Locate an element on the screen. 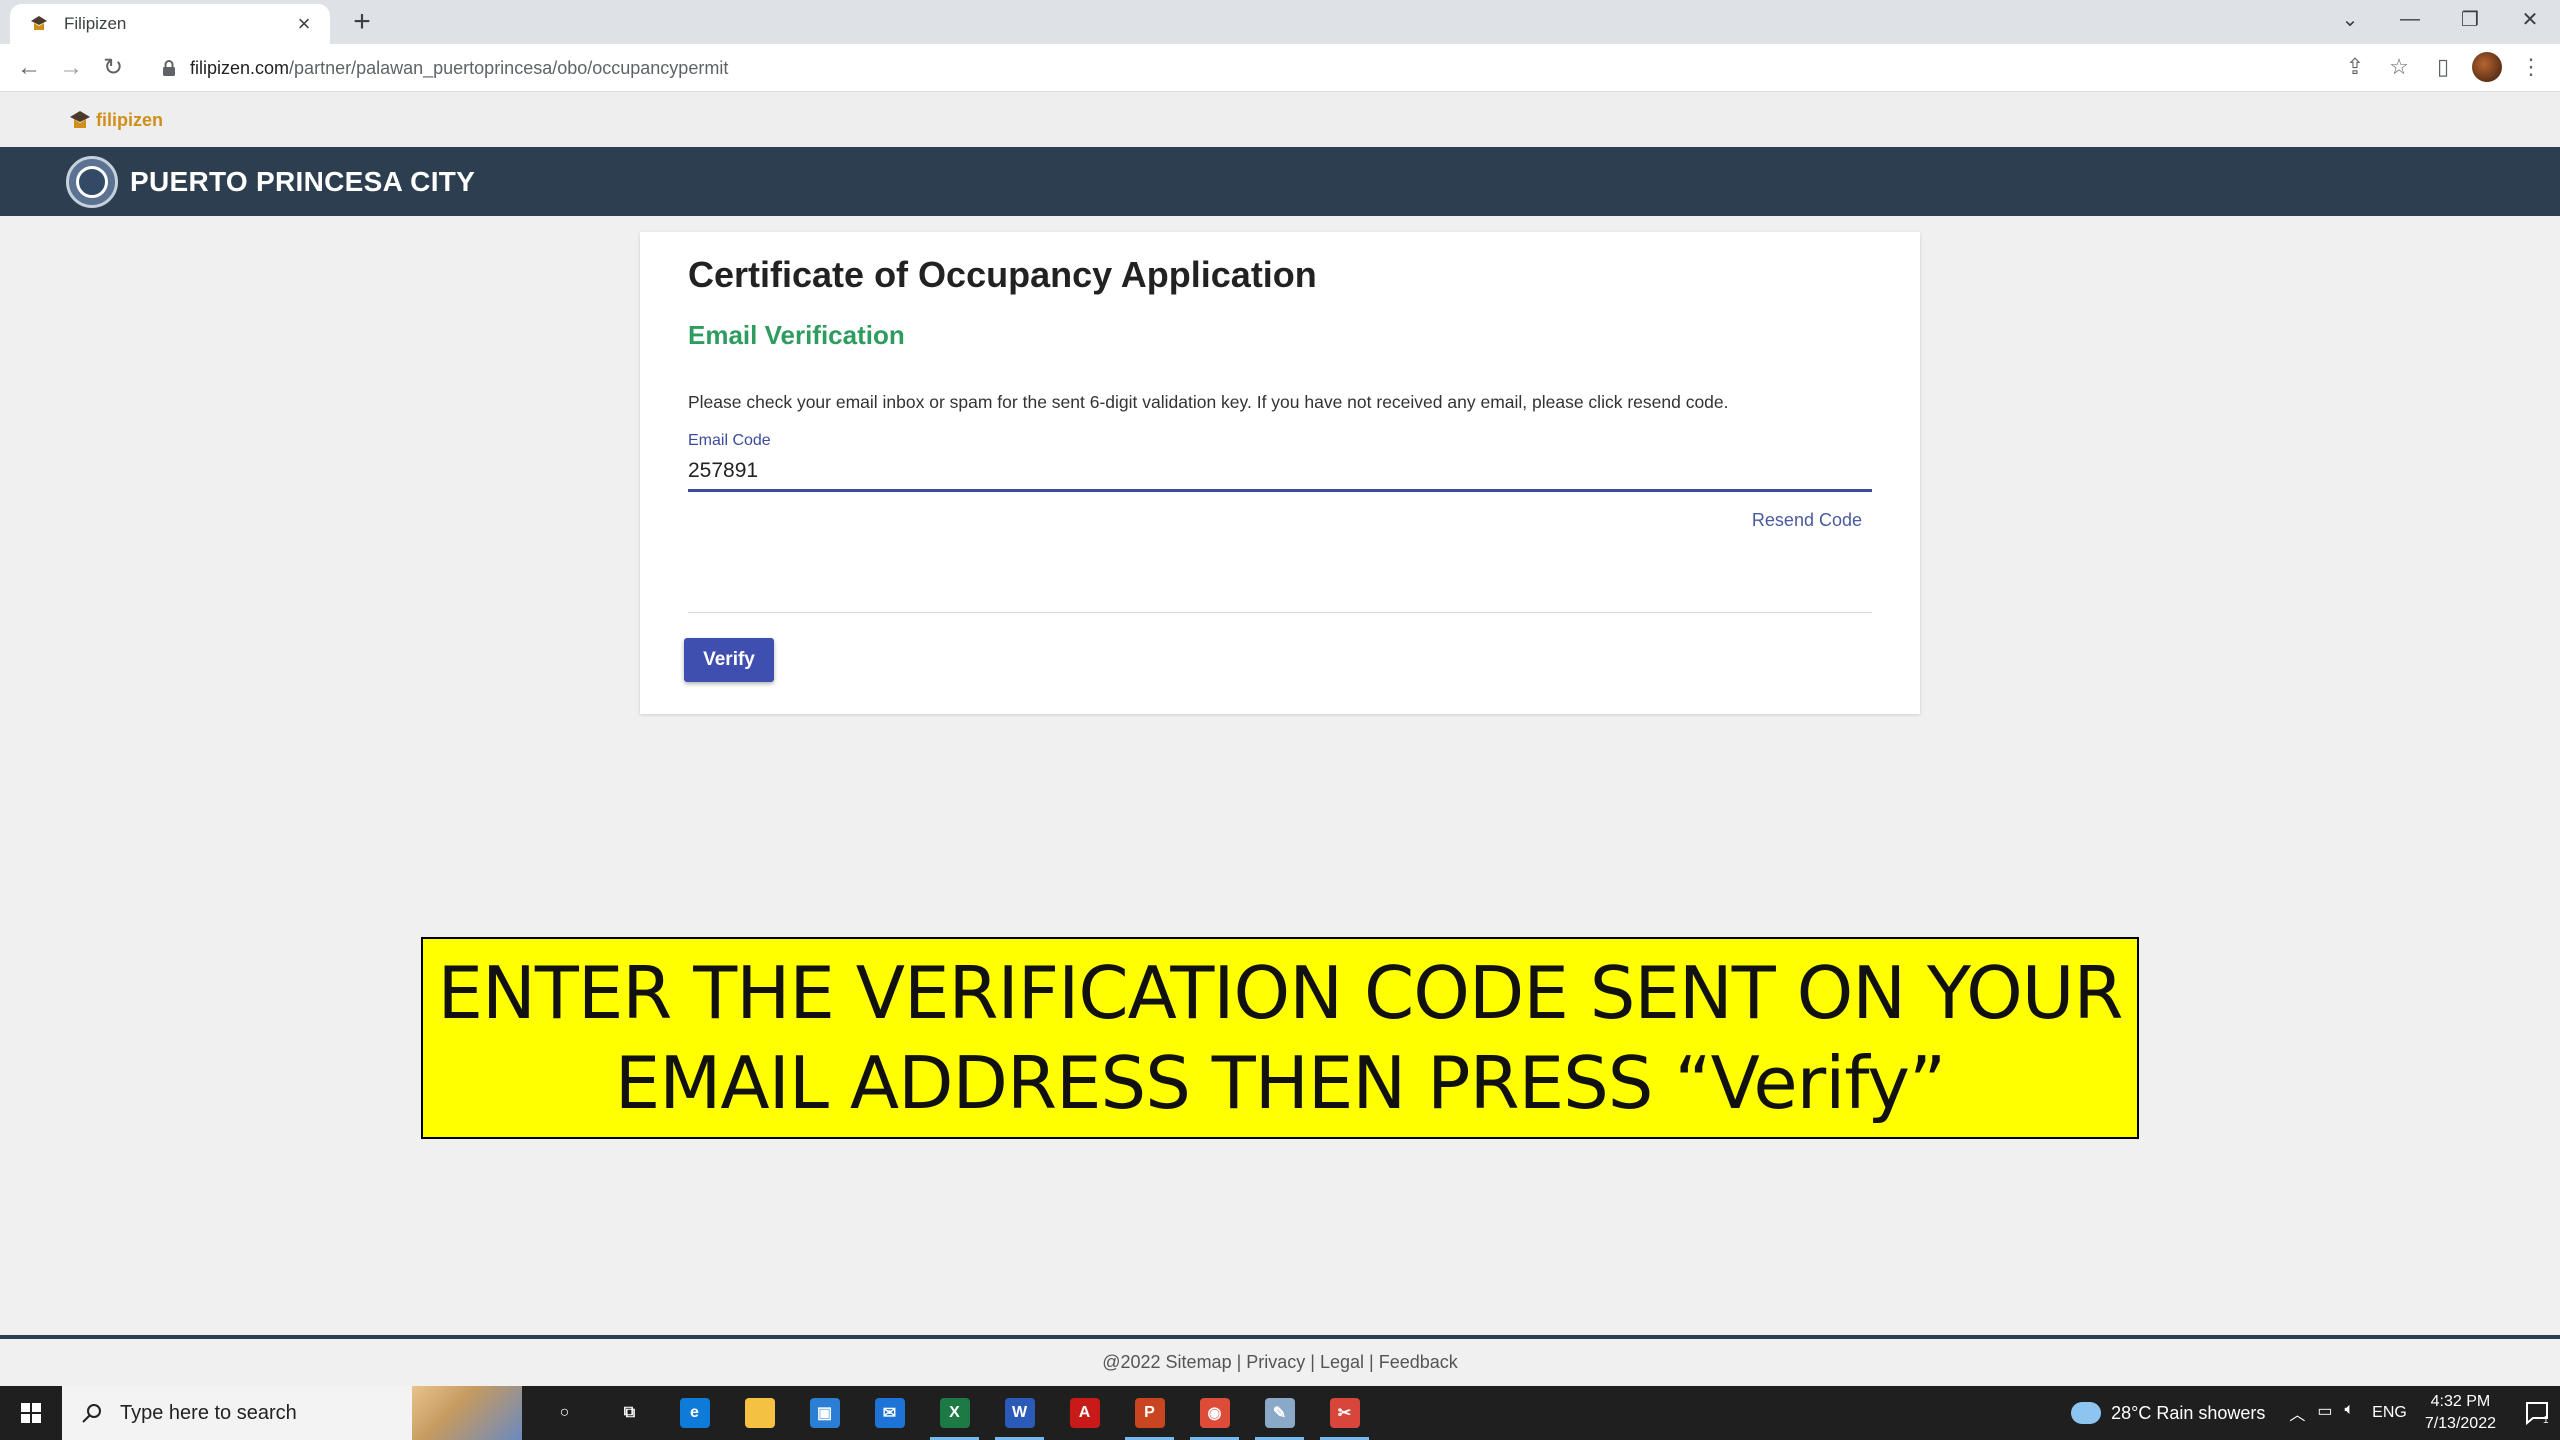 The width and height of the screenshot is (2560, 1440). bookmark-star-icon: ☆ is located at coordinates (2399, 67).